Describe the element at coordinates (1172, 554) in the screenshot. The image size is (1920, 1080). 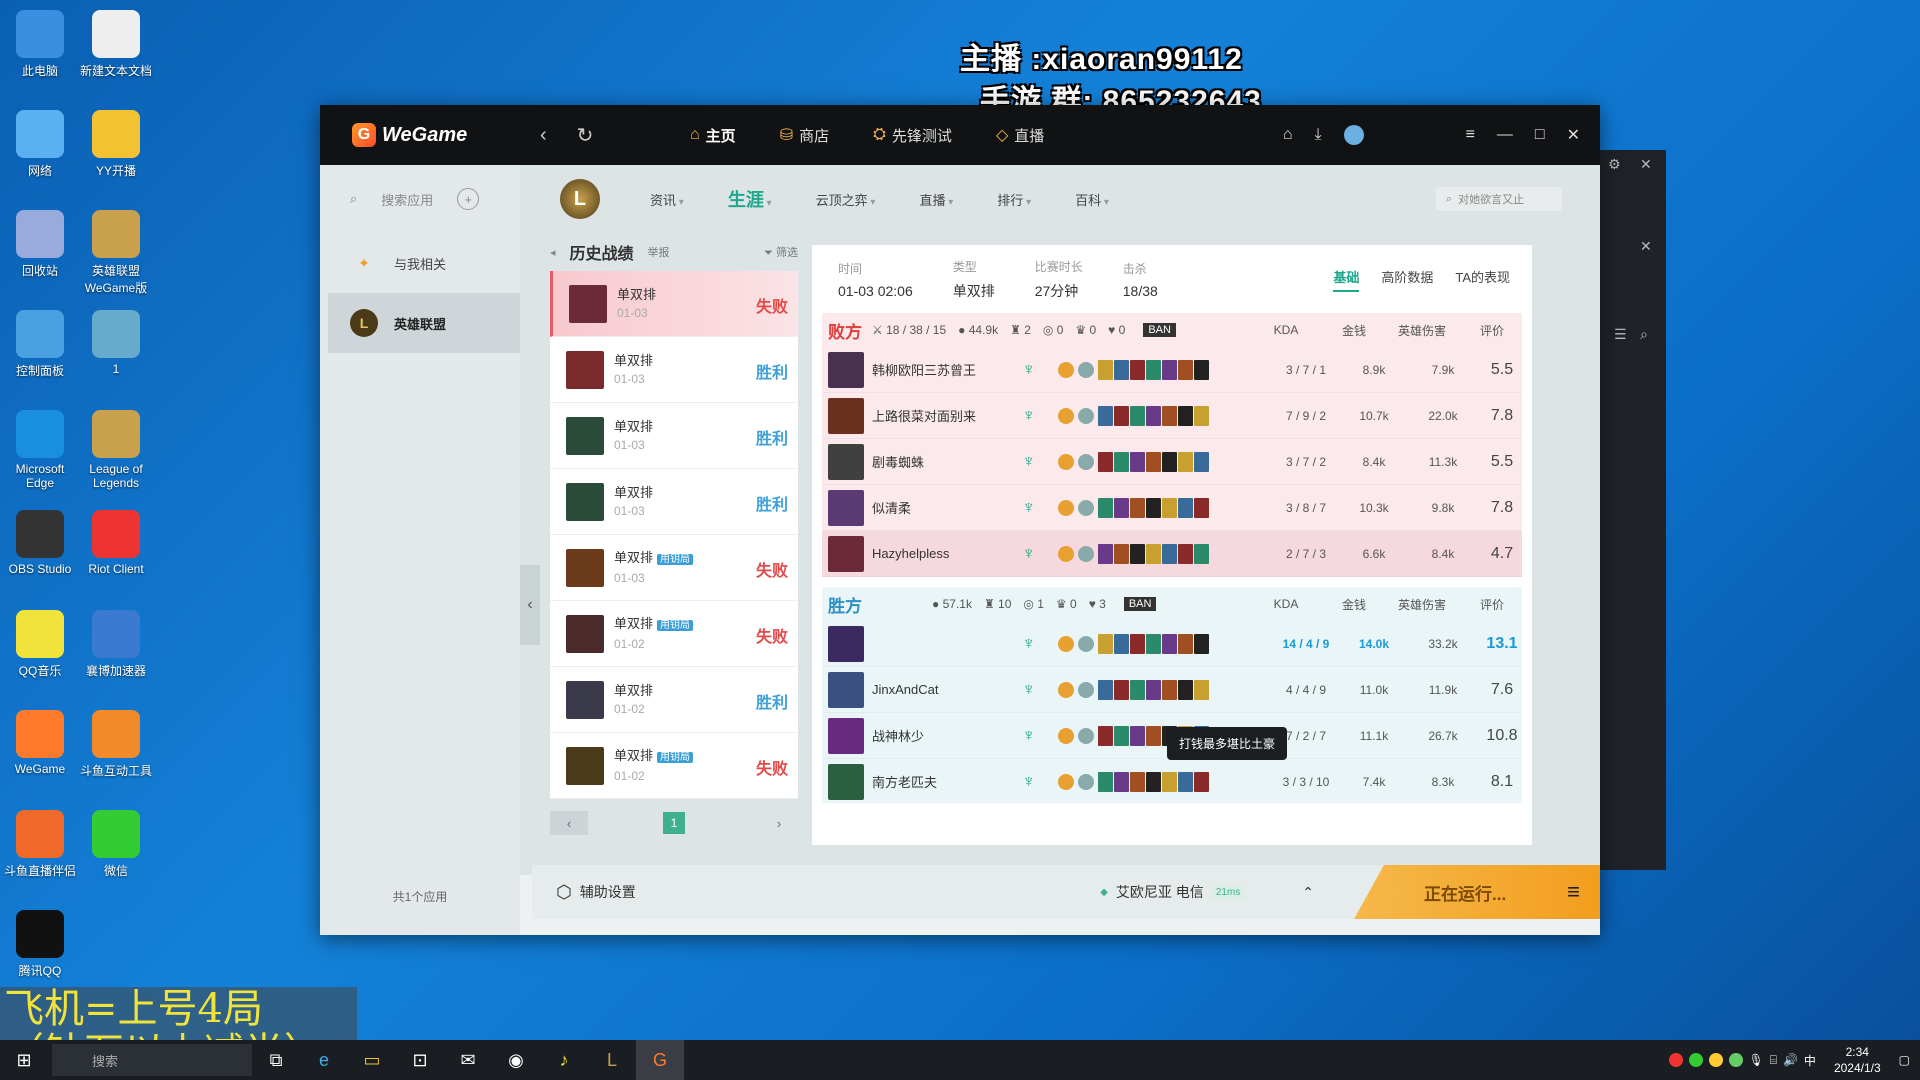
I see `player-row: Hazyhelpless ♆ 2 / 7 / 3 6.6k 8.4k 4.7` at that location.